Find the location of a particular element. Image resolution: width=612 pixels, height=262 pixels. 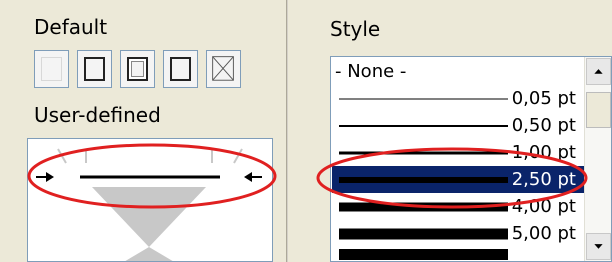

scroll-down-button is located at coordinates (598, 246).